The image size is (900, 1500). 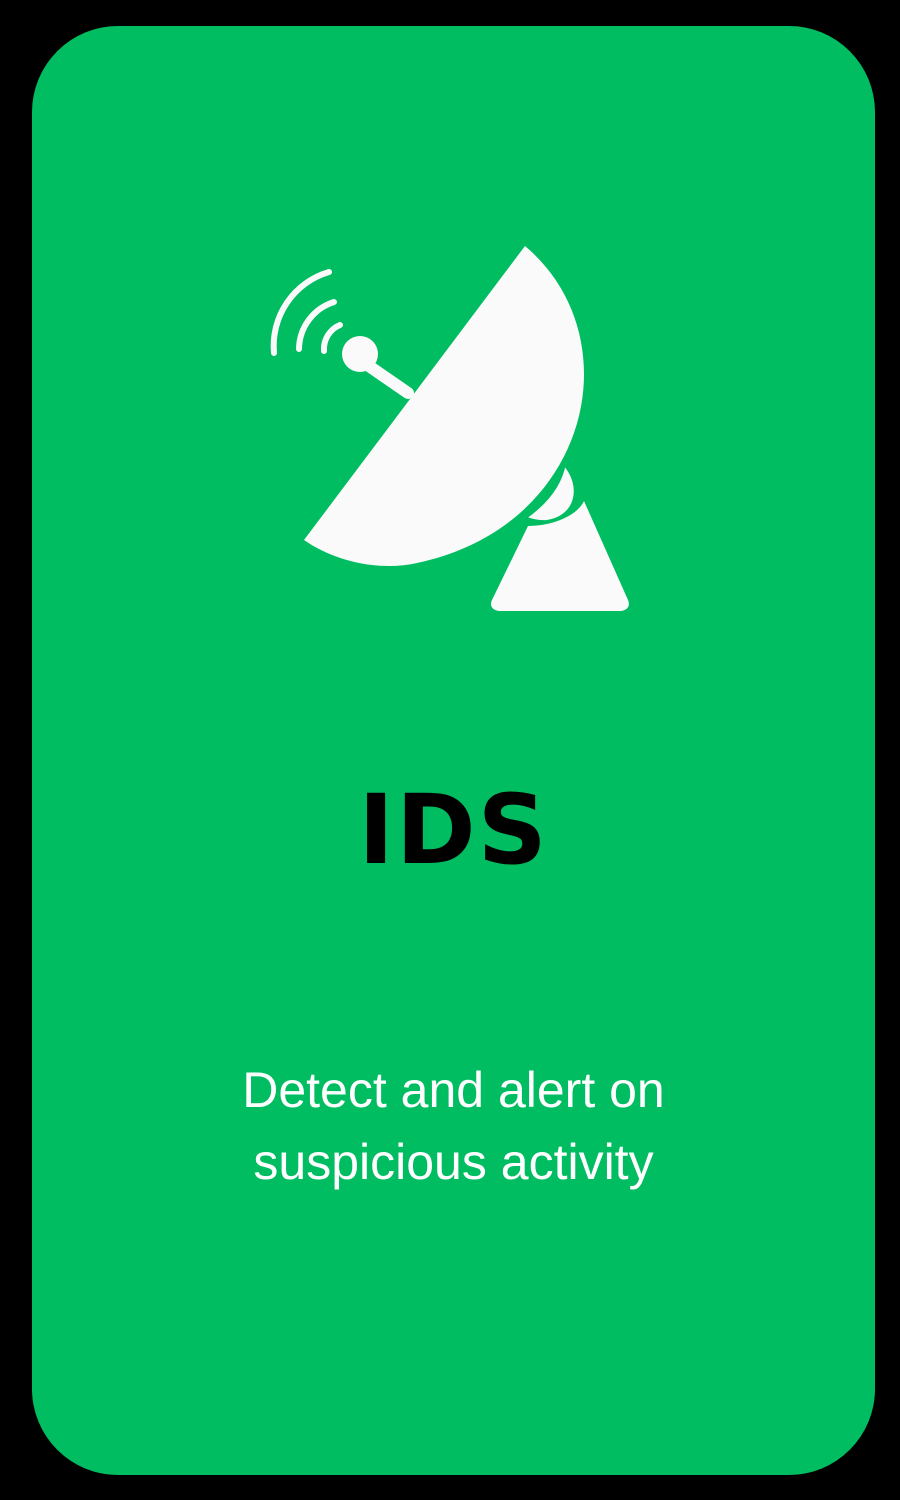 What do you see at coordinates (331, 338) in the screenshot?
I see `signal-arc-small` at bounding box center [331, 338].